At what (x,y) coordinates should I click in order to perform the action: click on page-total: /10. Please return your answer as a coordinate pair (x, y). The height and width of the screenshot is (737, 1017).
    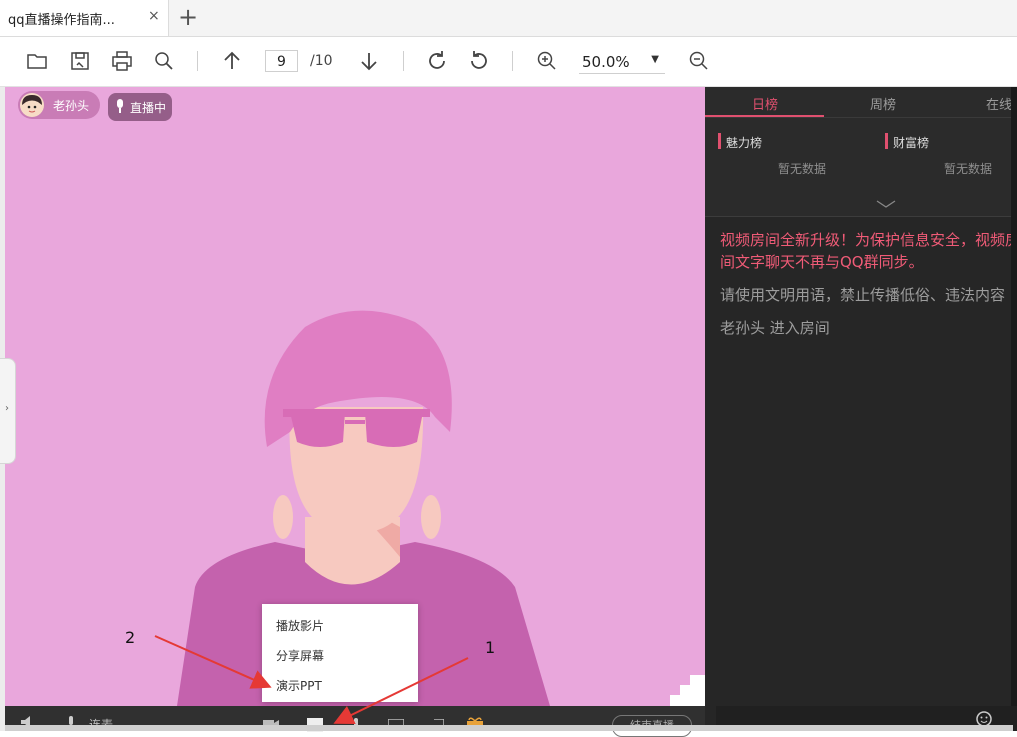
    Looking at the image, I should click on (321, 61).